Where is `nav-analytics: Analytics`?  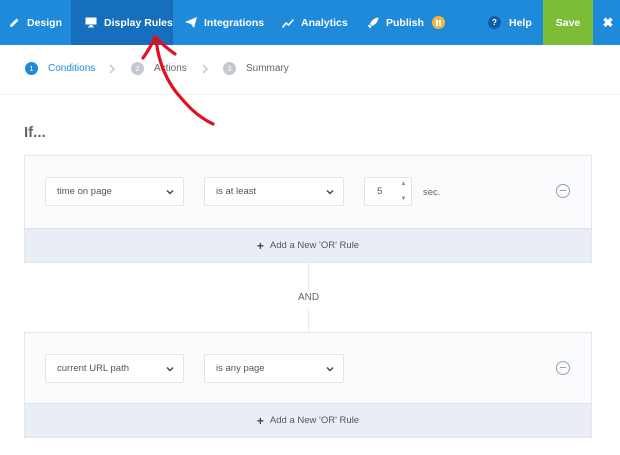
nav-analytics: Analytics is located at coordinates (315, 22).